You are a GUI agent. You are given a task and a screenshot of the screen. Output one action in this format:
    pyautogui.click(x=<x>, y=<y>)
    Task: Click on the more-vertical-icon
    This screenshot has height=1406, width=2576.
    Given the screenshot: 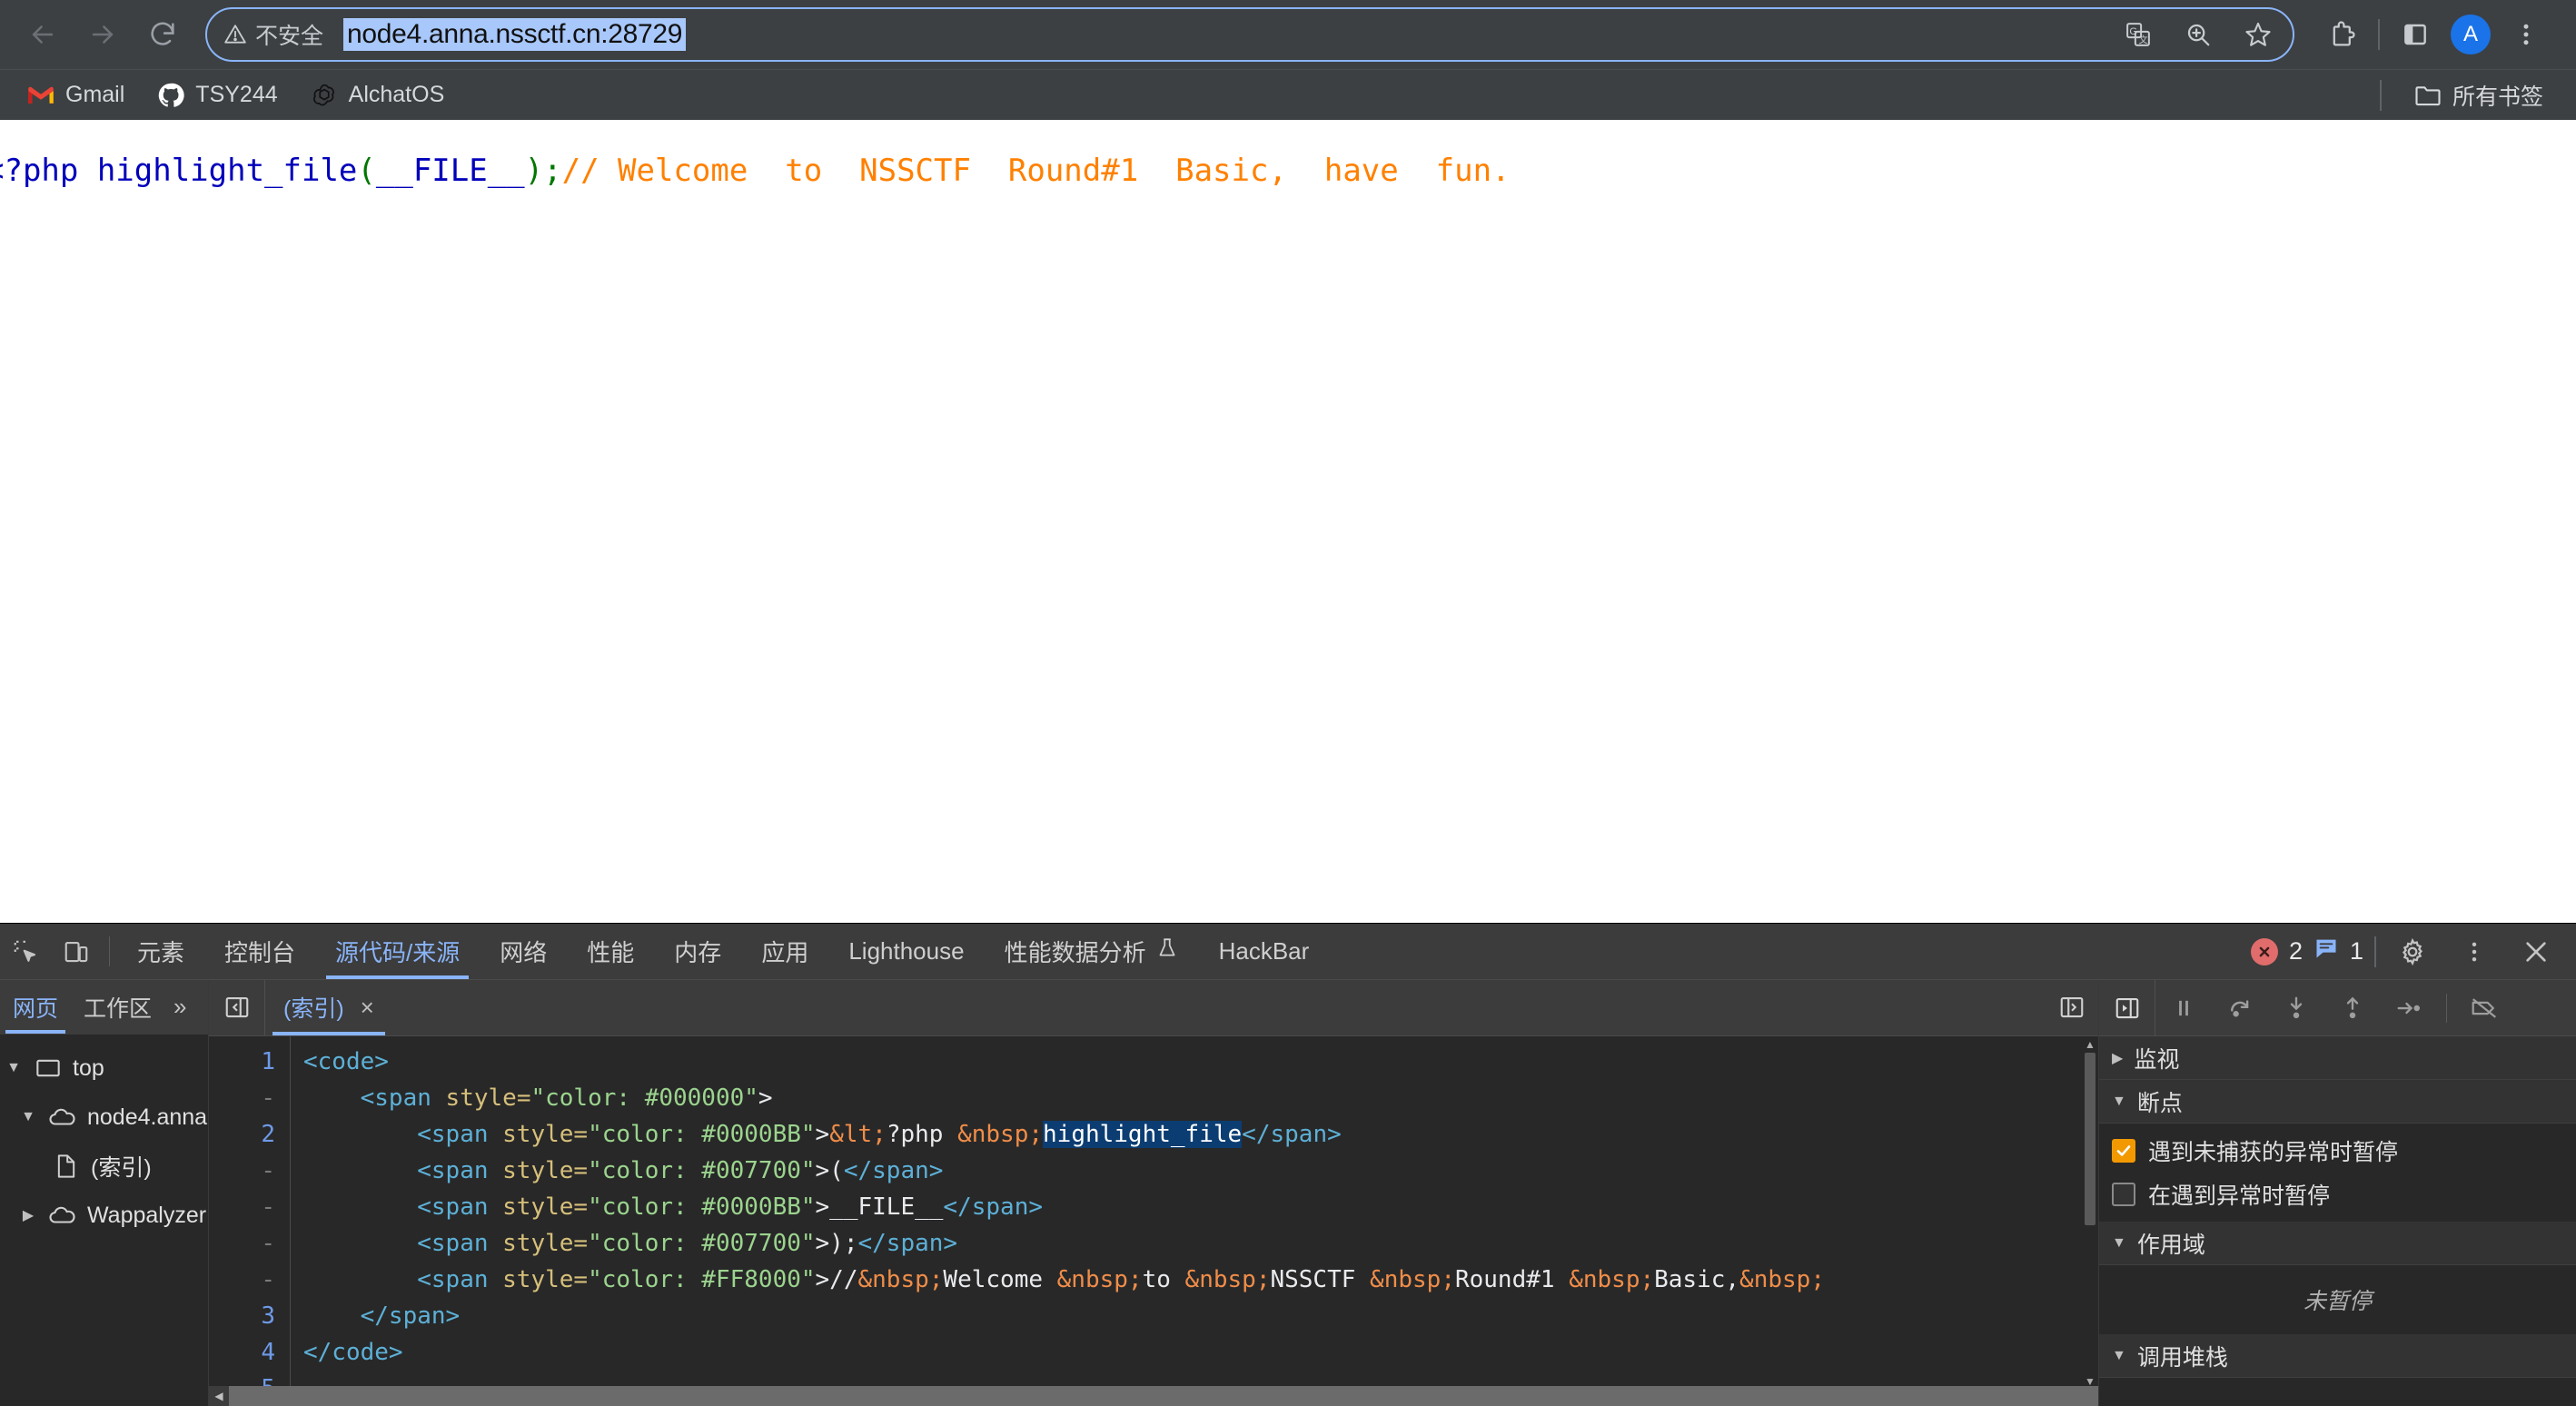 What is the action you would take?
    pyautogui.click(x=2474, y=952)
    